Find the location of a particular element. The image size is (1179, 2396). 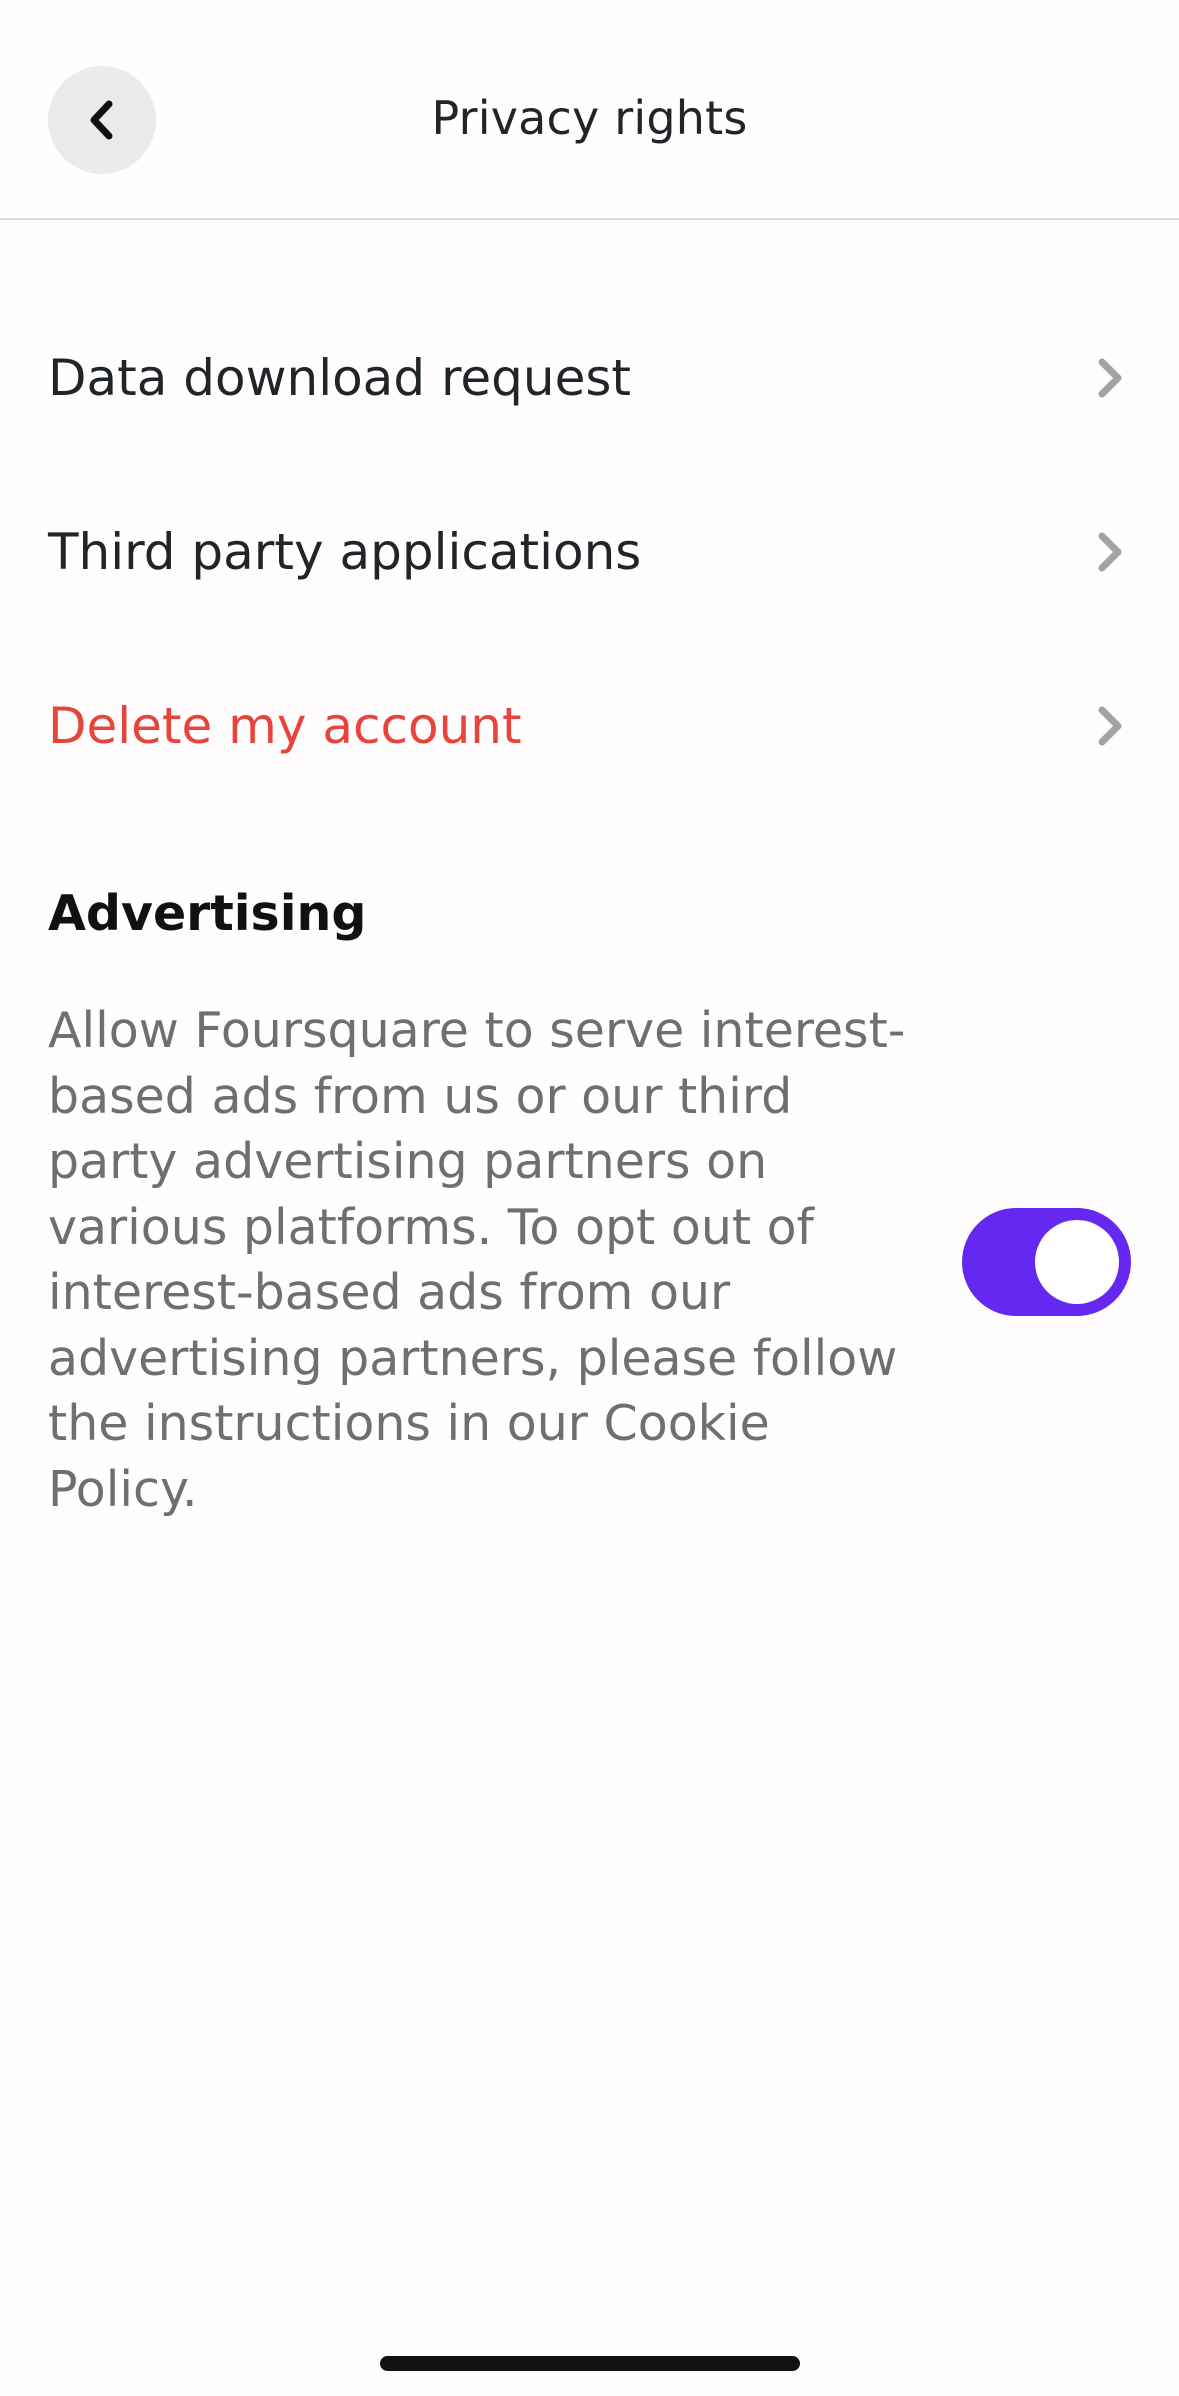

menu-item-label: Data download request is located at coordinates (340, 378).